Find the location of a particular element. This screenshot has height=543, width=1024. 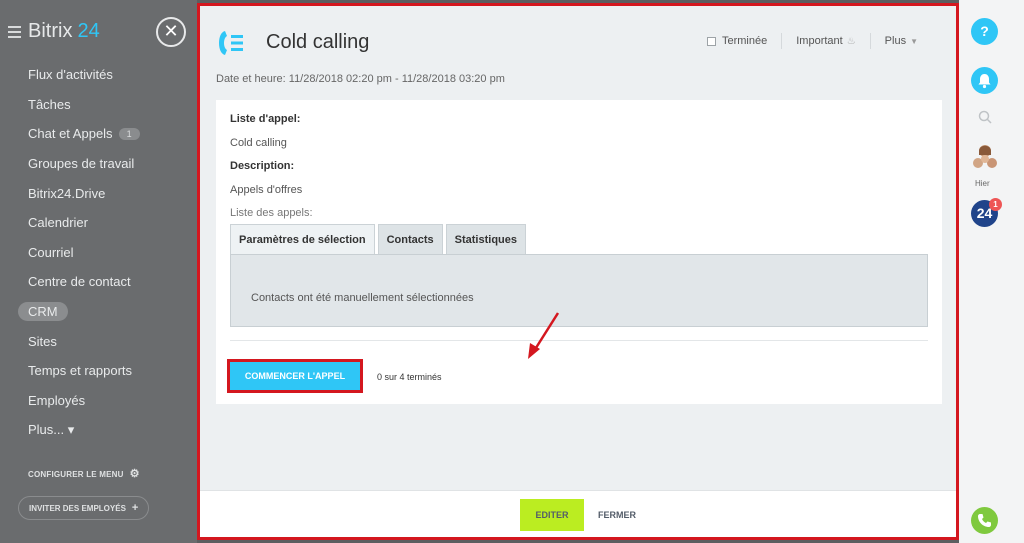

close-icon: ✕ is located at coordinates (171, 32).